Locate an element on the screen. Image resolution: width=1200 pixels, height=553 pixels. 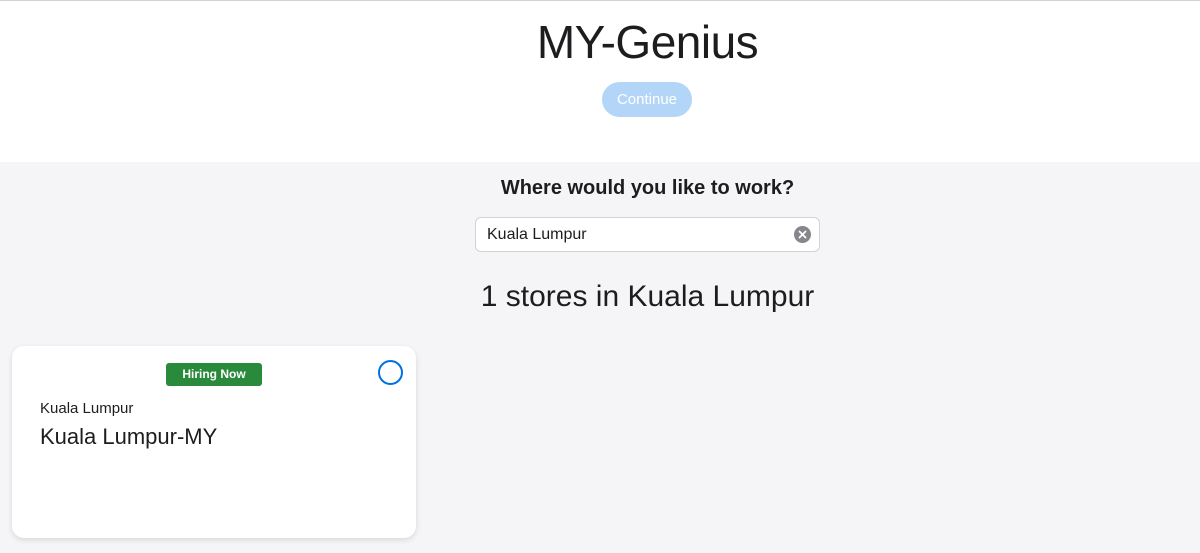
store-name: Kuala Lumpur-MY is located at coordinates (129, 436).